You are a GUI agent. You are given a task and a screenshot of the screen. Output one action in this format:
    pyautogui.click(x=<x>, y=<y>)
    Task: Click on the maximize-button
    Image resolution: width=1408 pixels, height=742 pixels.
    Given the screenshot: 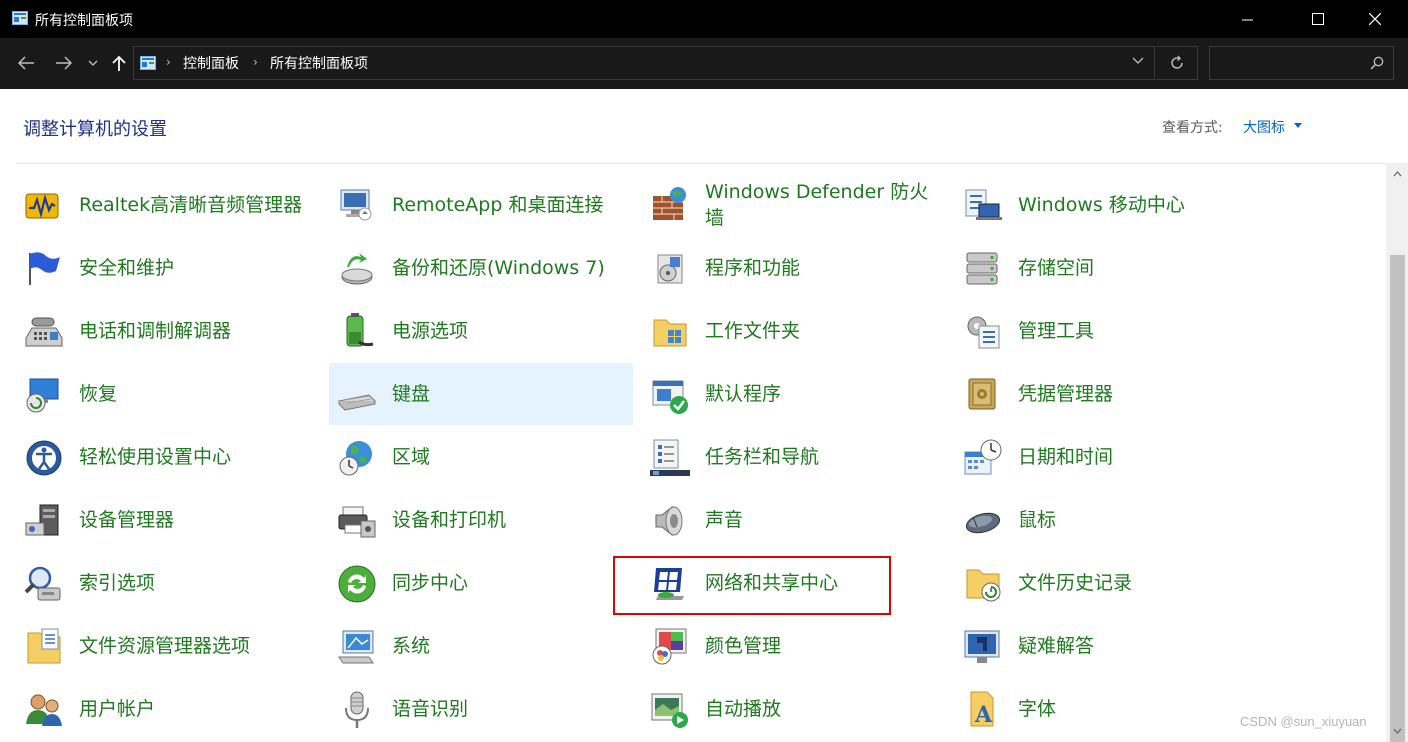 What is the action you would take?
    pyautogui.click(x=1318, y=19)
    